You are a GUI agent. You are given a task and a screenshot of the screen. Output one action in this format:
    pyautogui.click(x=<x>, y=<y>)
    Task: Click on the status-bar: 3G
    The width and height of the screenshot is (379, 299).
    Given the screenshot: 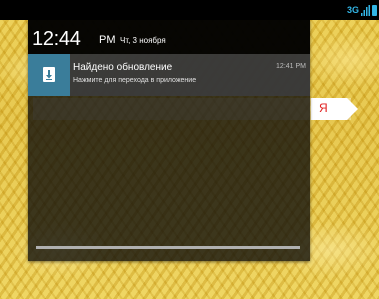 What is the action you would take?
    pyautogui.click(x=189, y=10)
    